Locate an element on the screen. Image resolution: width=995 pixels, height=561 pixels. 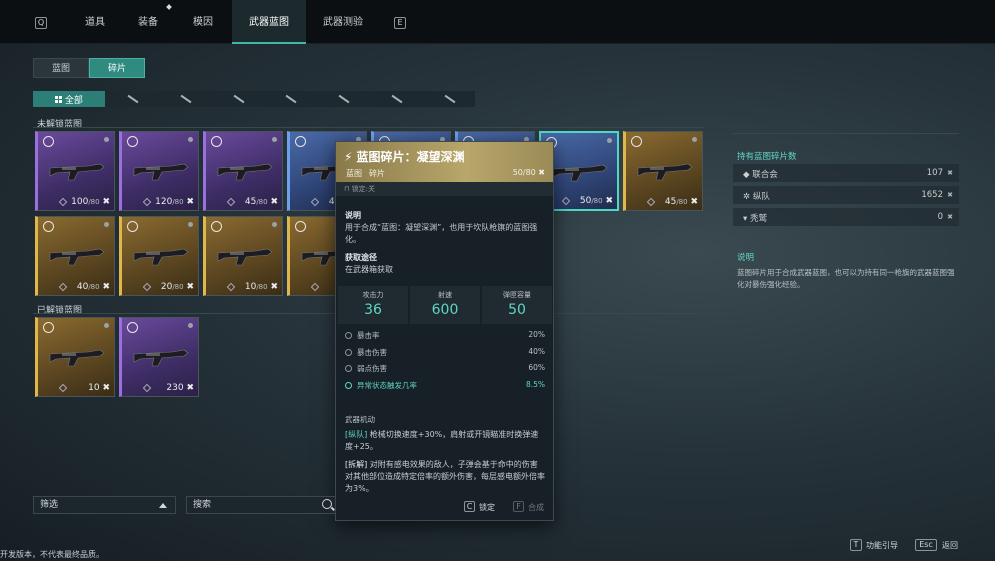
vulture-icon: ▾ is located at coordinates (746, 219).